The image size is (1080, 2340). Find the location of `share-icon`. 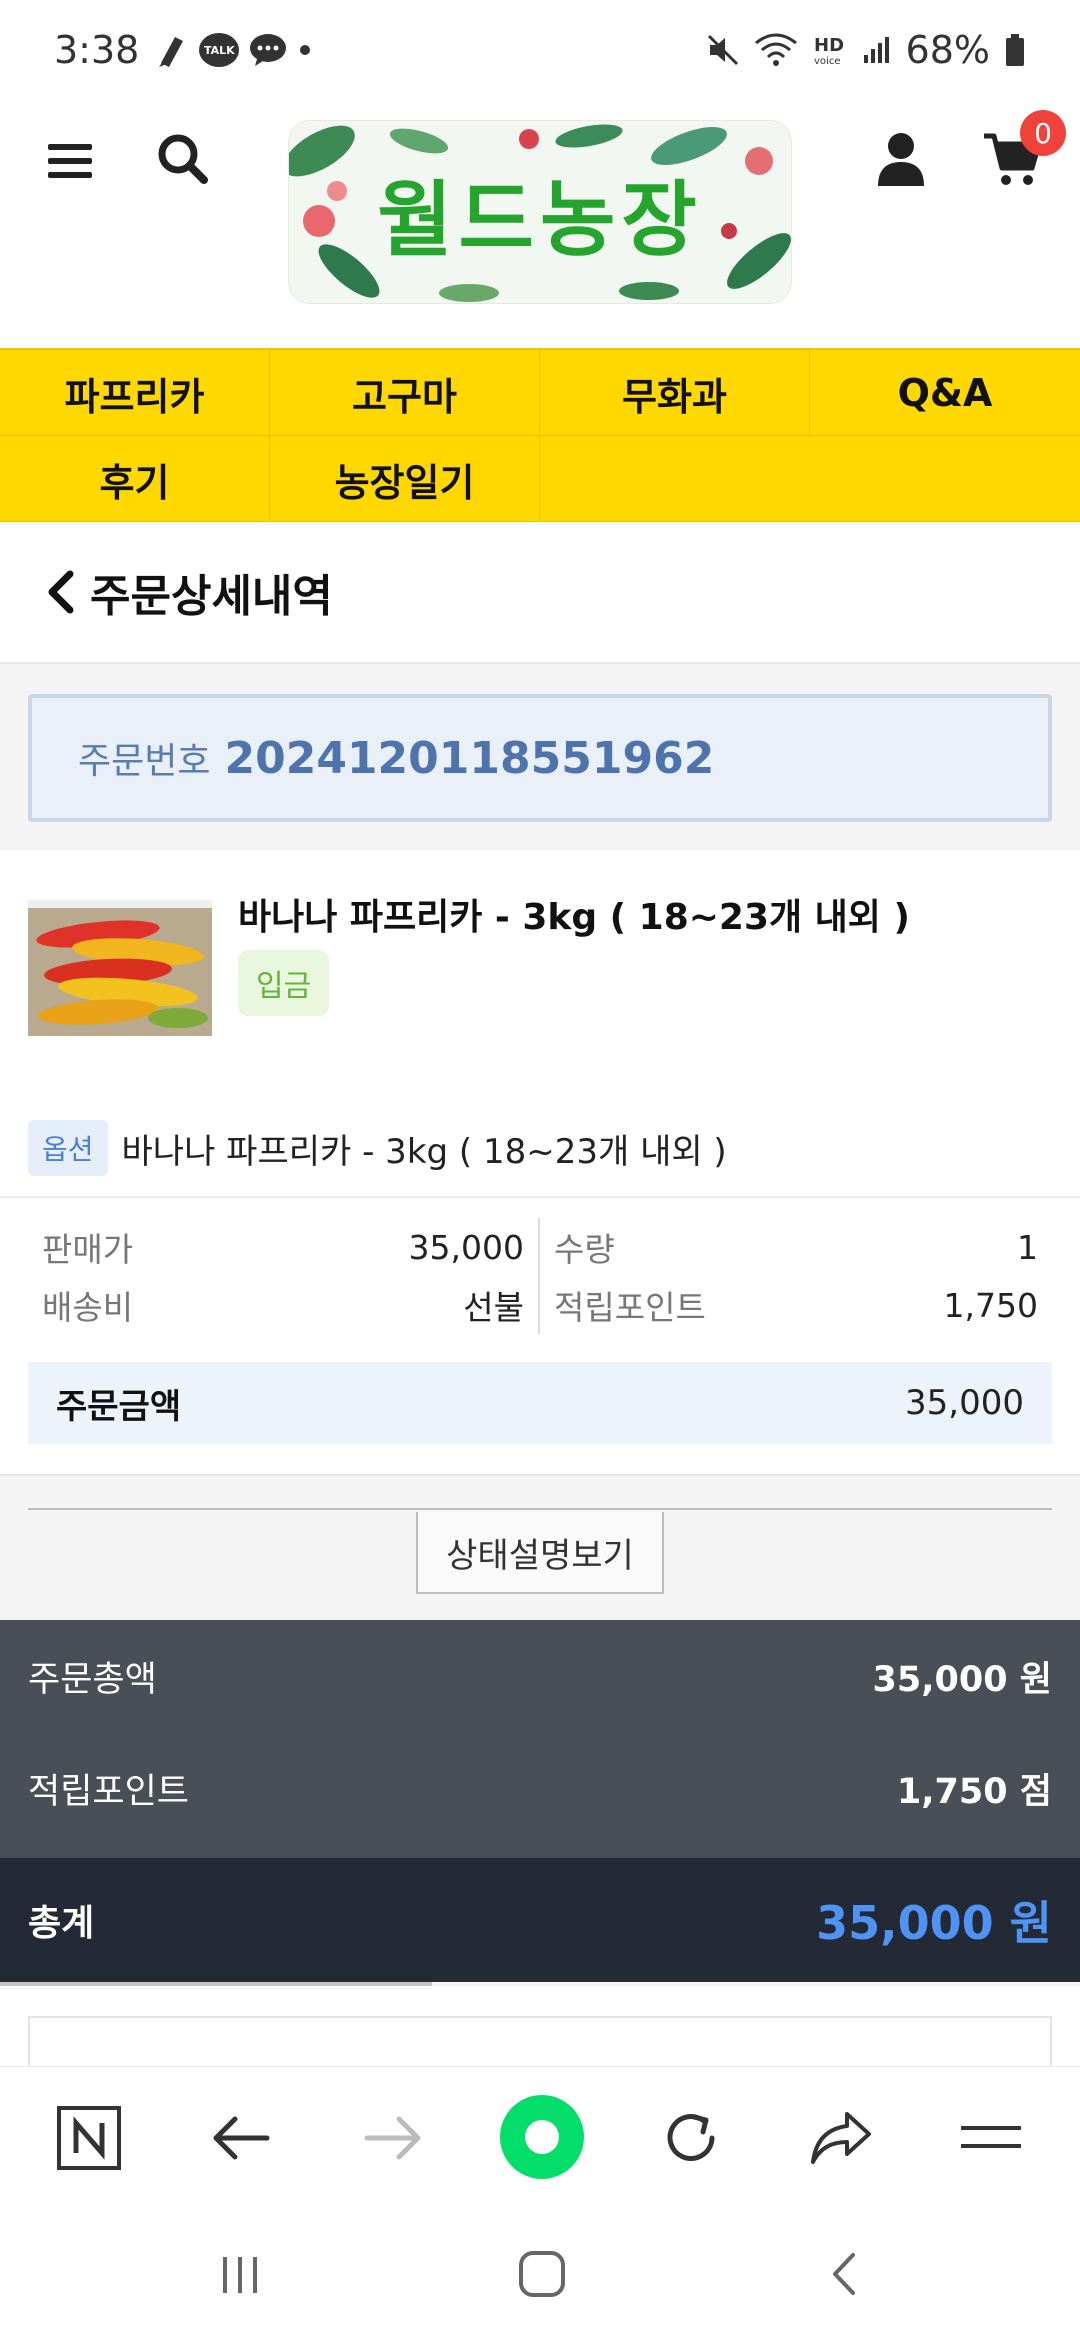

share-icon is located at coordinates (841, 2138).